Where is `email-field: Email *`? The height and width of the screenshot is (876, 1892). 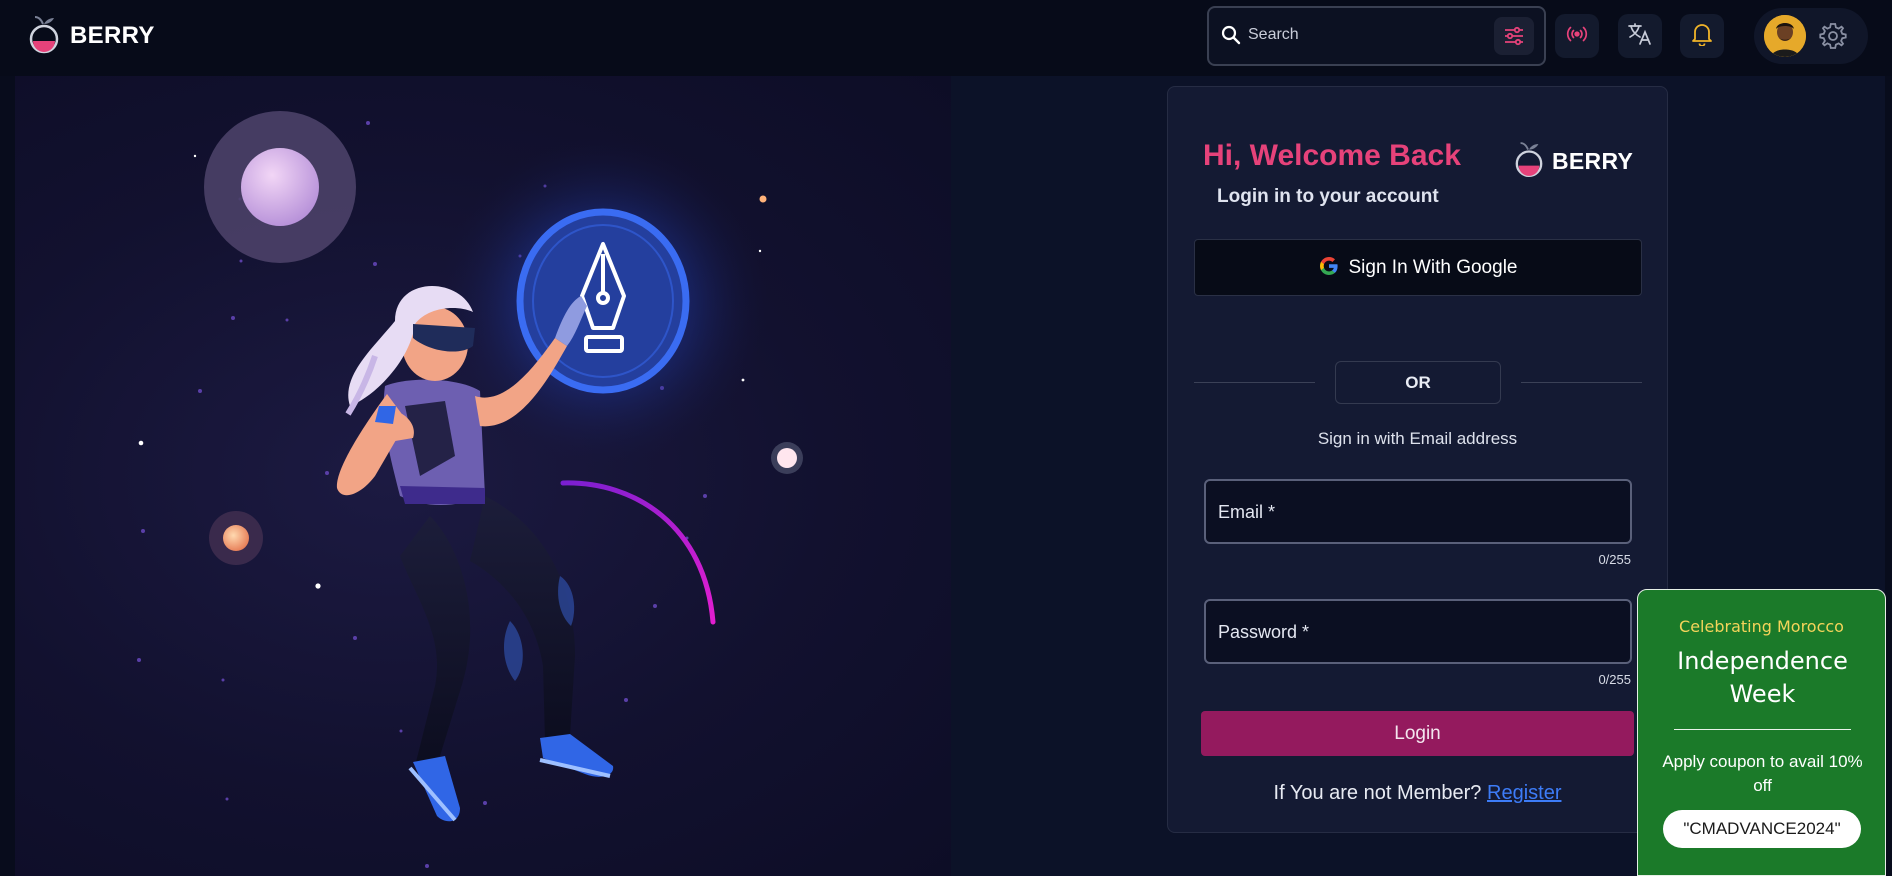
email-field: Email * is located at coordinates (1418, 511).